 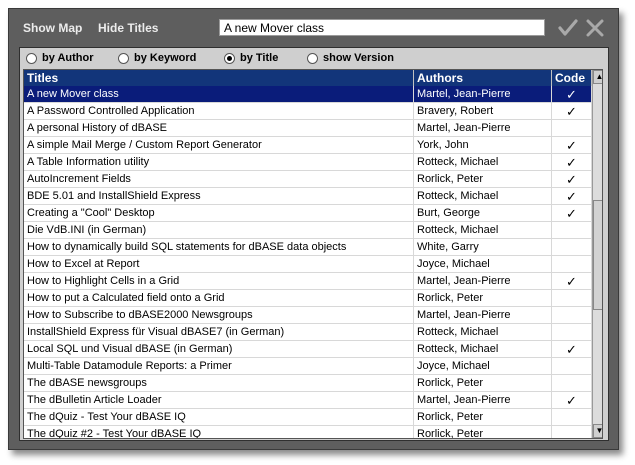 I want to click on toolbar: Show Map Hide Titles, so click(x=313, y=28).